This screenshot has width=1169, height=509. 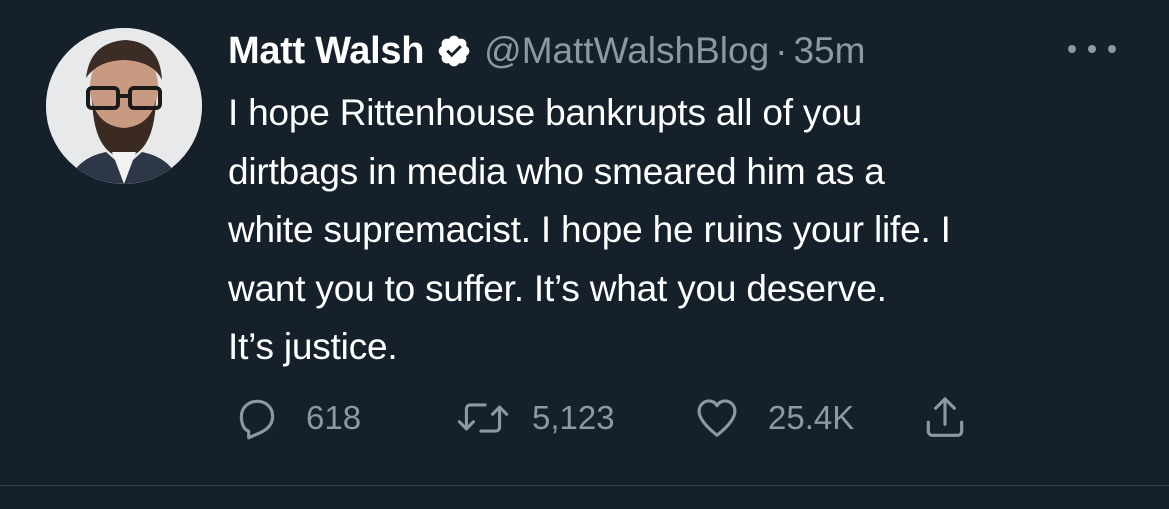 I want to click on like-button: 25.4K, so click(x=773, y=418).